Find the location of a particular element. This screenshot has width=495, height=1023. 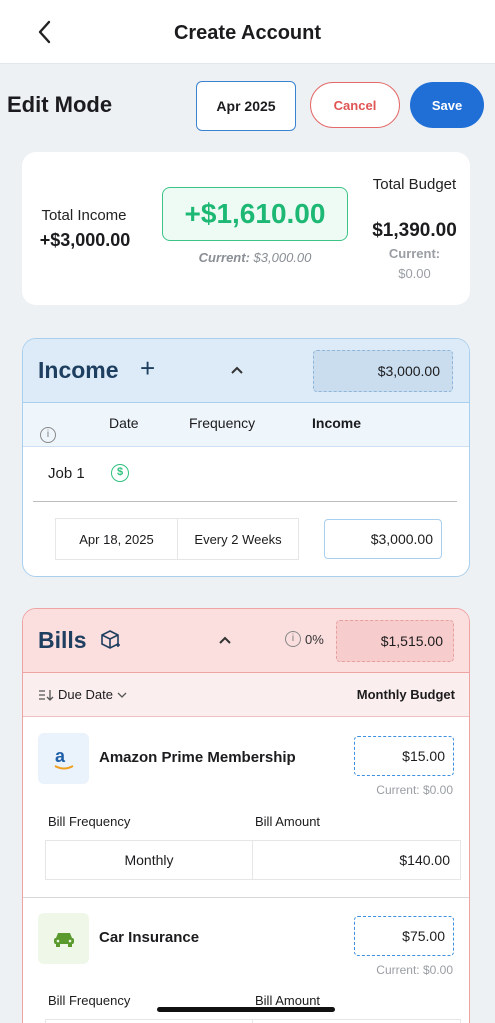

budget-current-value: $0.00 is located at coordinates (414, 273).